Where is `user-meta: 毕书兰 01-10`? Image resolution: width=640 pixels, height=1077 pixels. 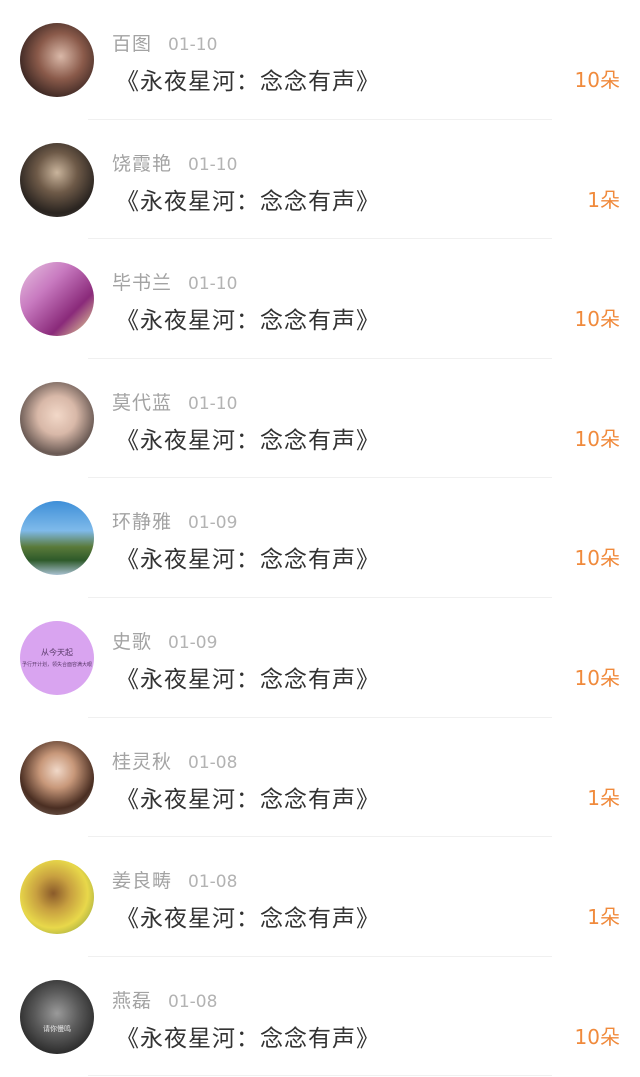 user-meta: 毕书兰 01-10 is located at coordinates (174, 281).